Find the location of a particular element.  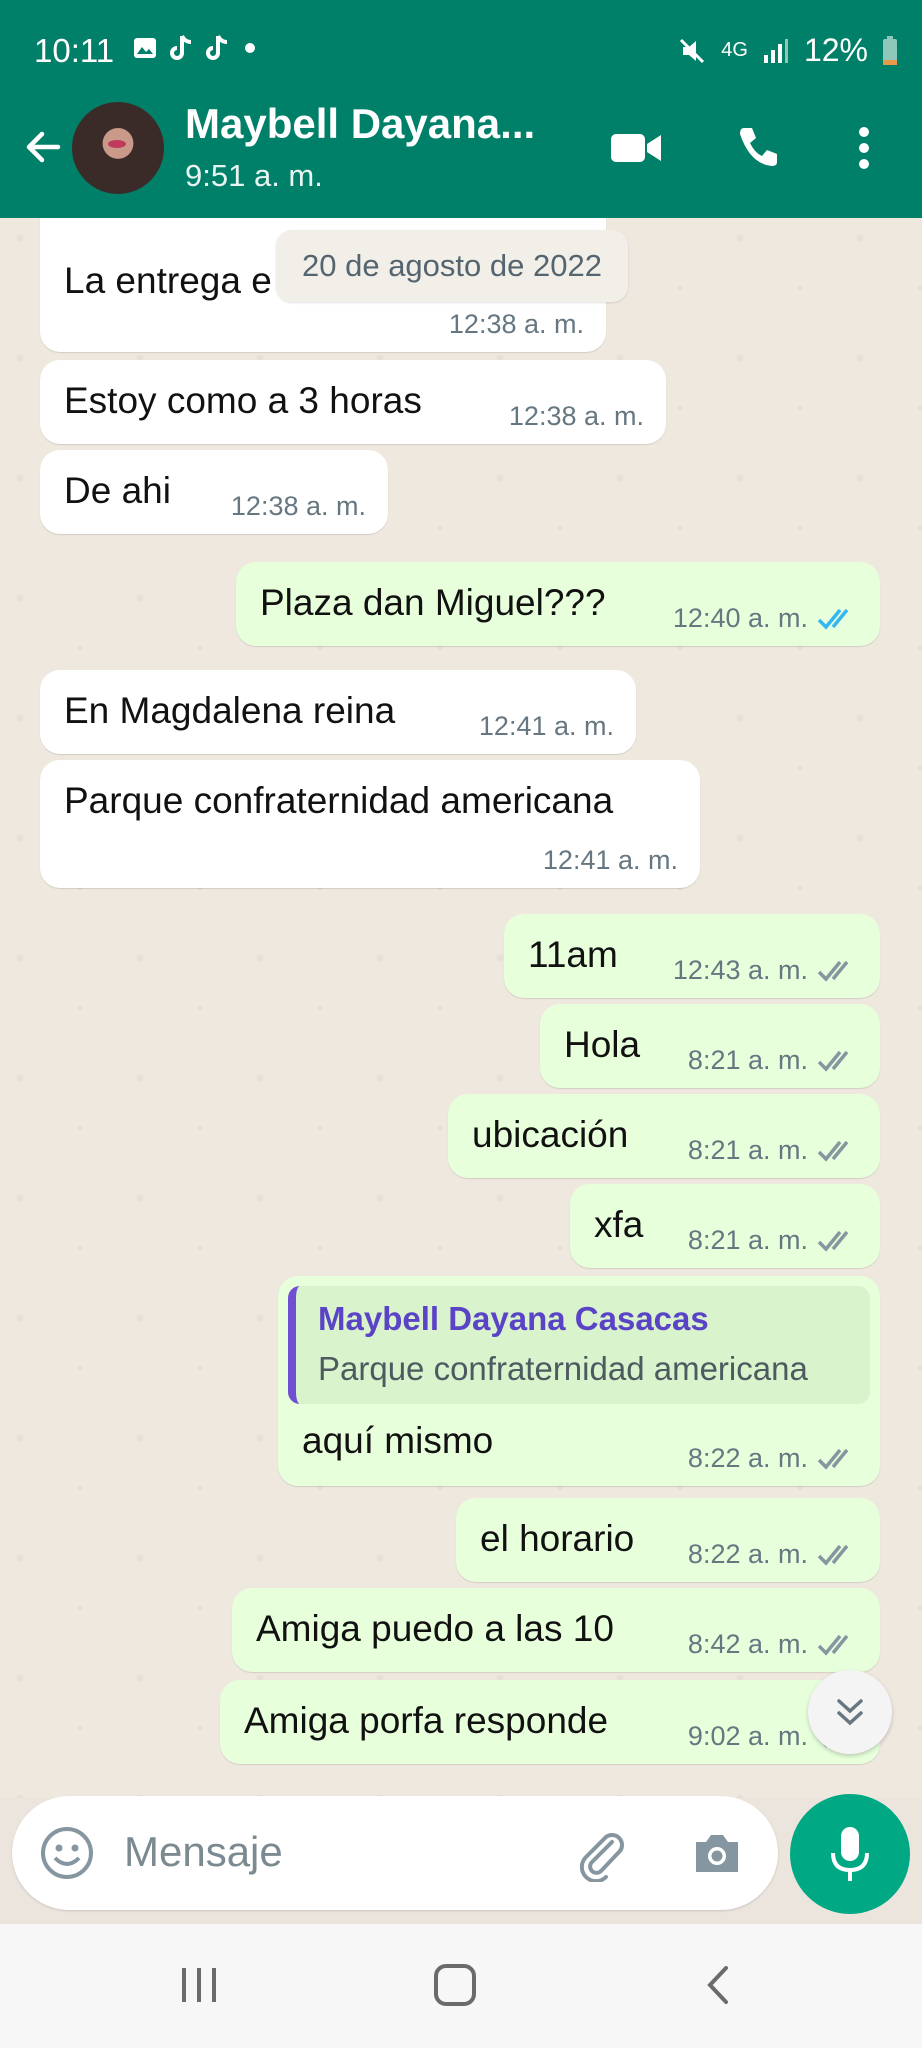

message-text: De ahi is located at coordinates (117, 490).